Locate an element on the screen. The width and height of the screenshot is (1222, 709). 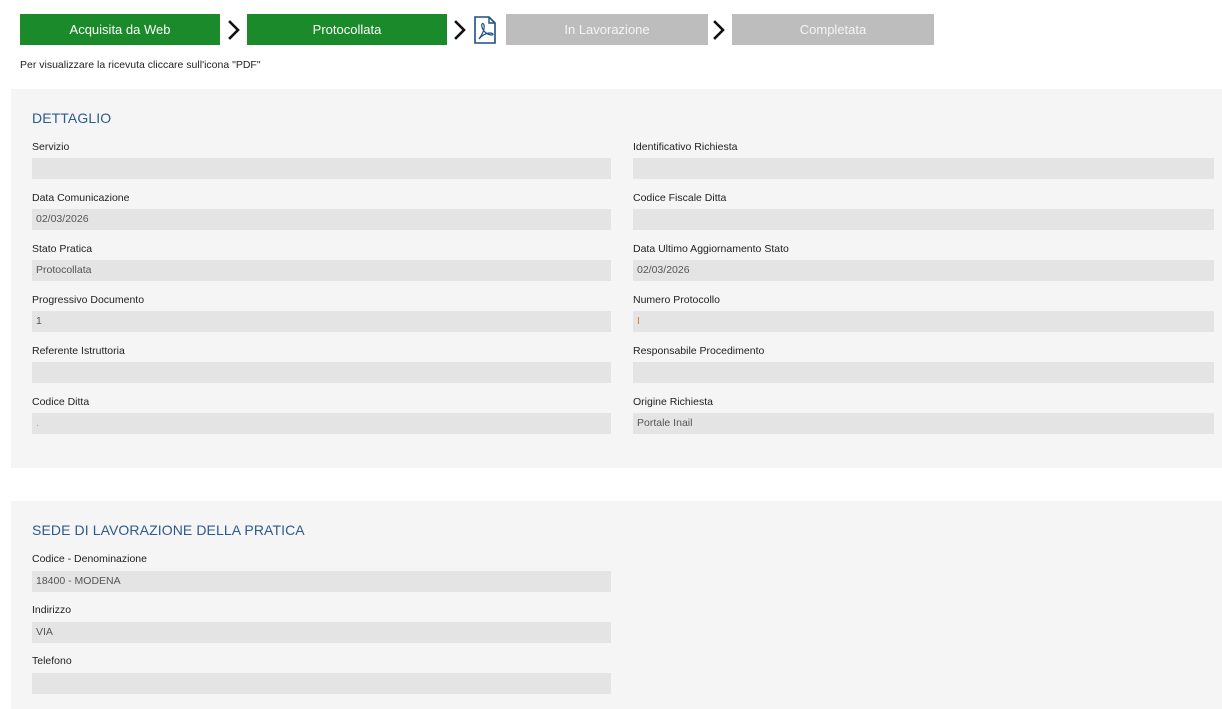
step-acquisita-da-web: Acquisita da Web is located at coordinates (120, 29).